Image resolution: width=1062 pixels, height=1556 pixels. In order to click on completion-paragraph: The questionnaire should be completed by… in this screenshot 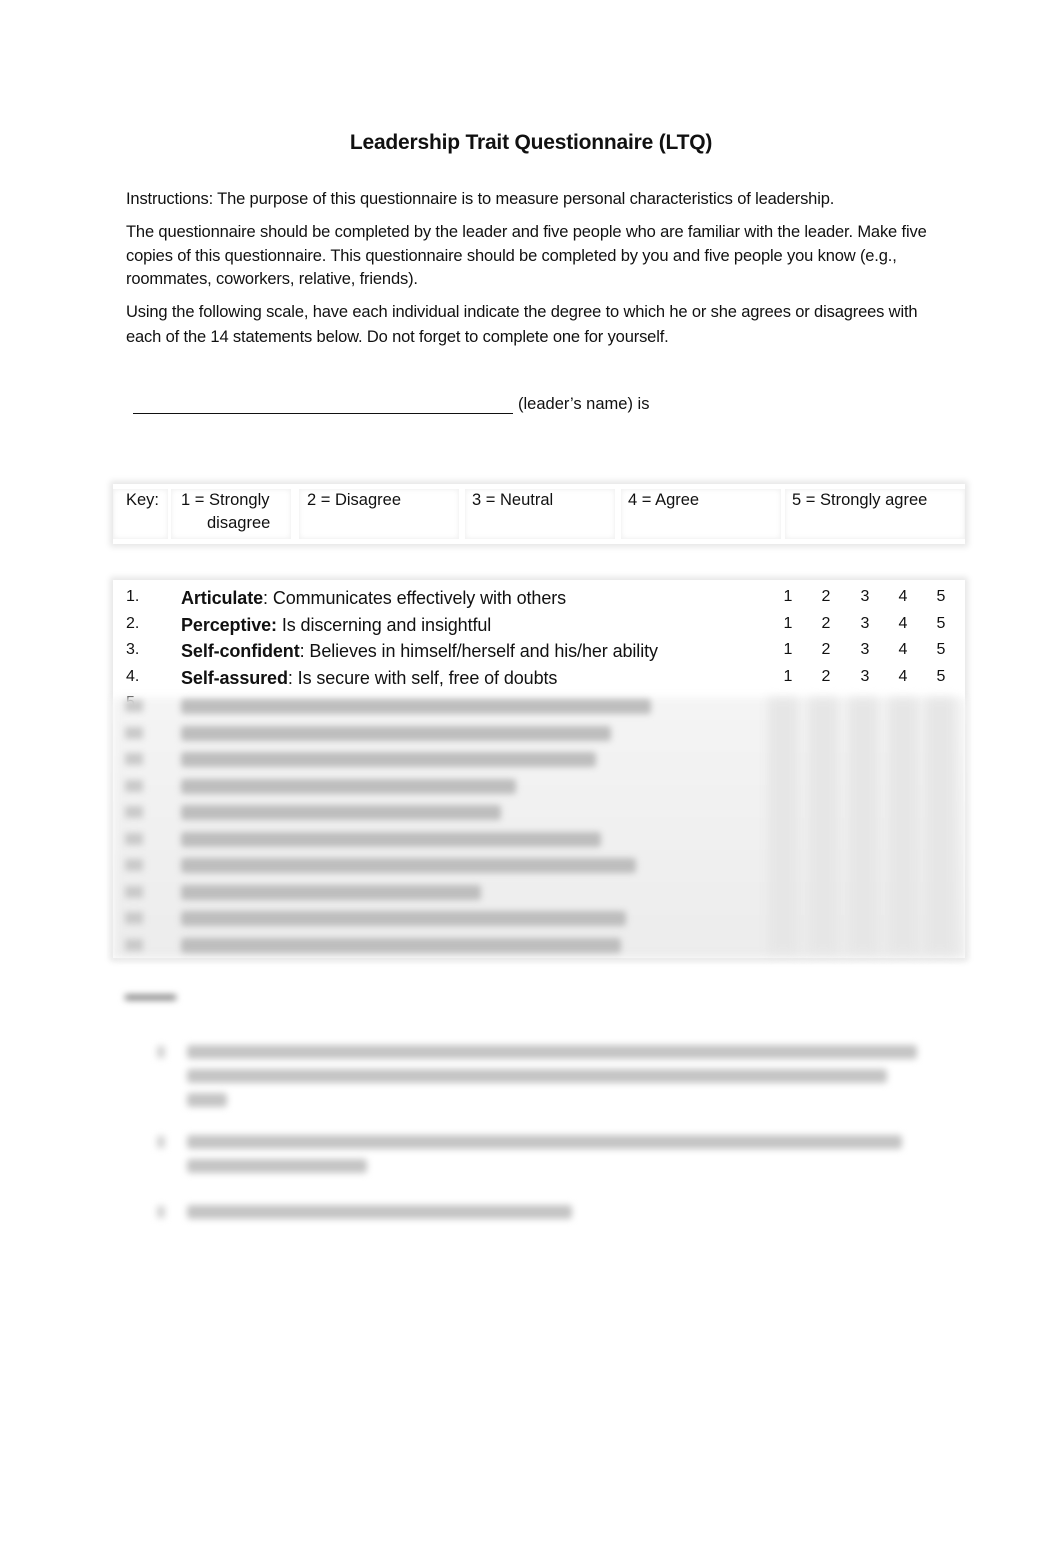, I will do `click(526, 255)`.